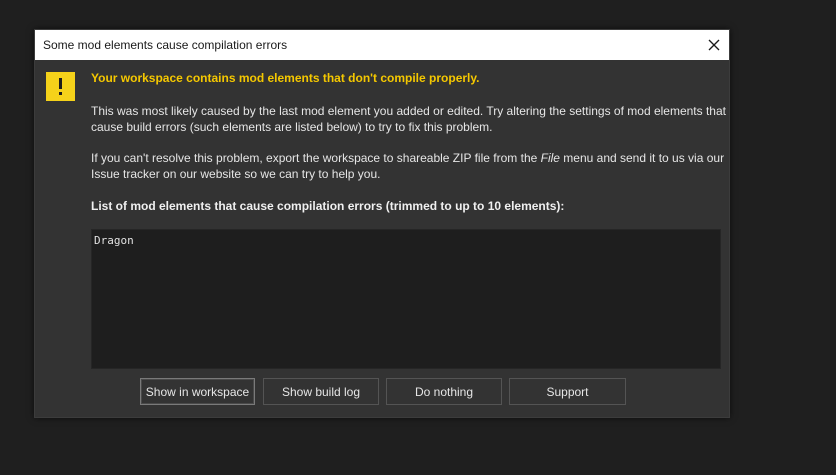 The height and width of the screenshot is (475, 836). What do you see at coordinates (321, 391) in the screenshot?
I see `show-build-log-button: Show build log` at bounding box center [321, 391].